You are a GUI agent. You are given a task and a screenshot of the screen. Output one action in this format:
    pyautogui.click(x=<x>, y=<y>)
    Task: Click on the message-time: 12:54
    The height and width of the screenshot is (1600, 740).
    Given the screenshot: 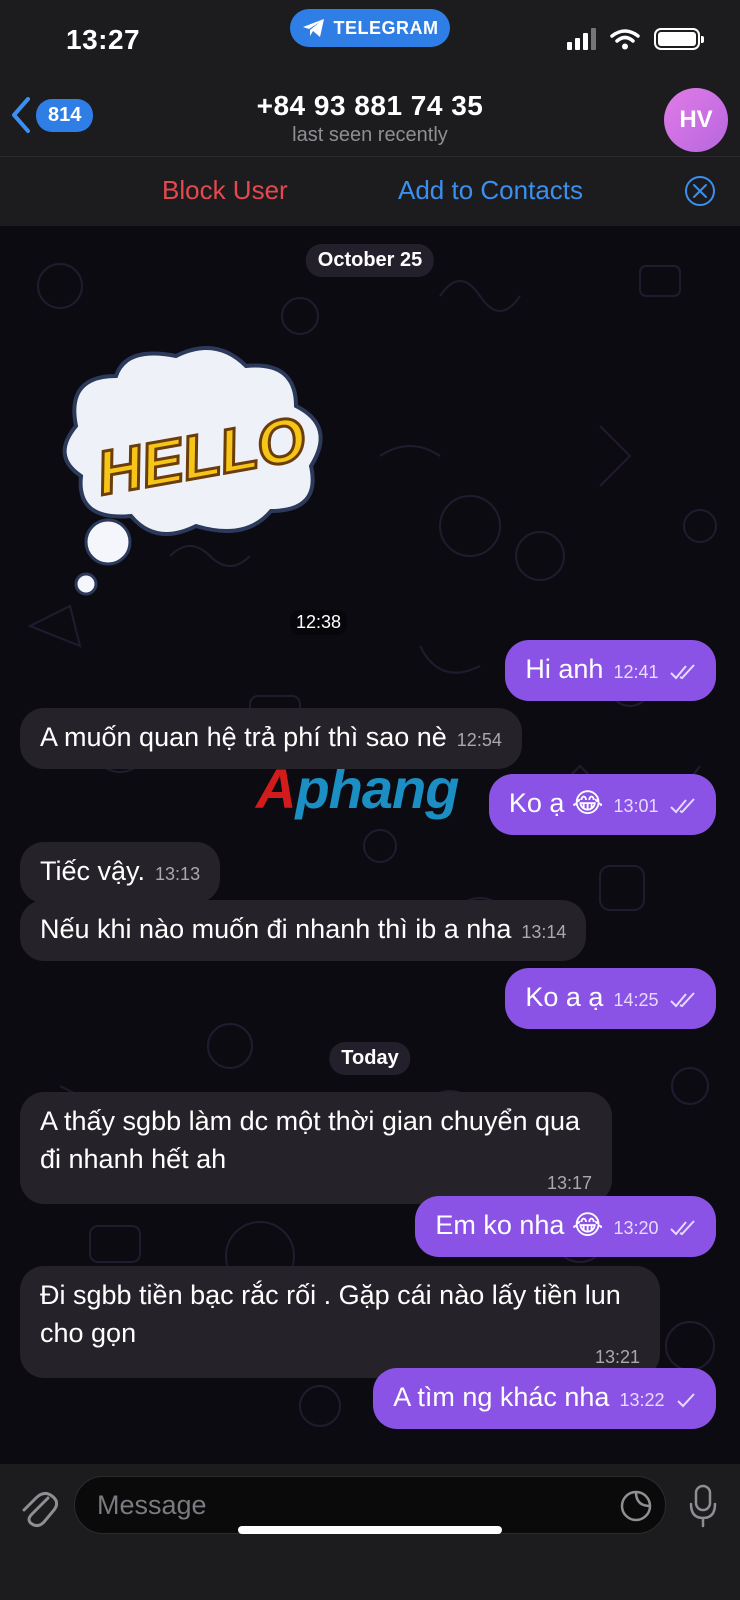 What is the action you would take?
    pyautogui.click(x=479, y=740)
    